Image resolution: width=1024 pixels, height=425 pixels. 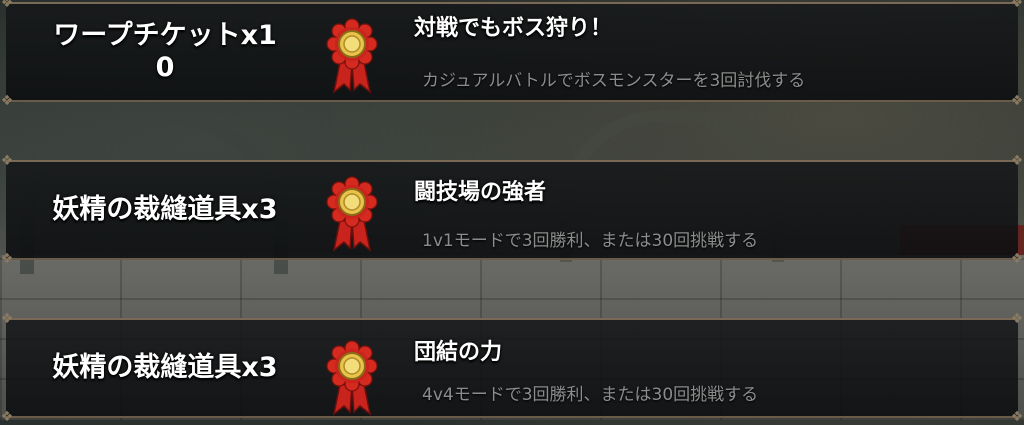 I want to click on mission-description: 4v4モードで3回勝利、または30回挑戦する, so click(x=590, y=395).